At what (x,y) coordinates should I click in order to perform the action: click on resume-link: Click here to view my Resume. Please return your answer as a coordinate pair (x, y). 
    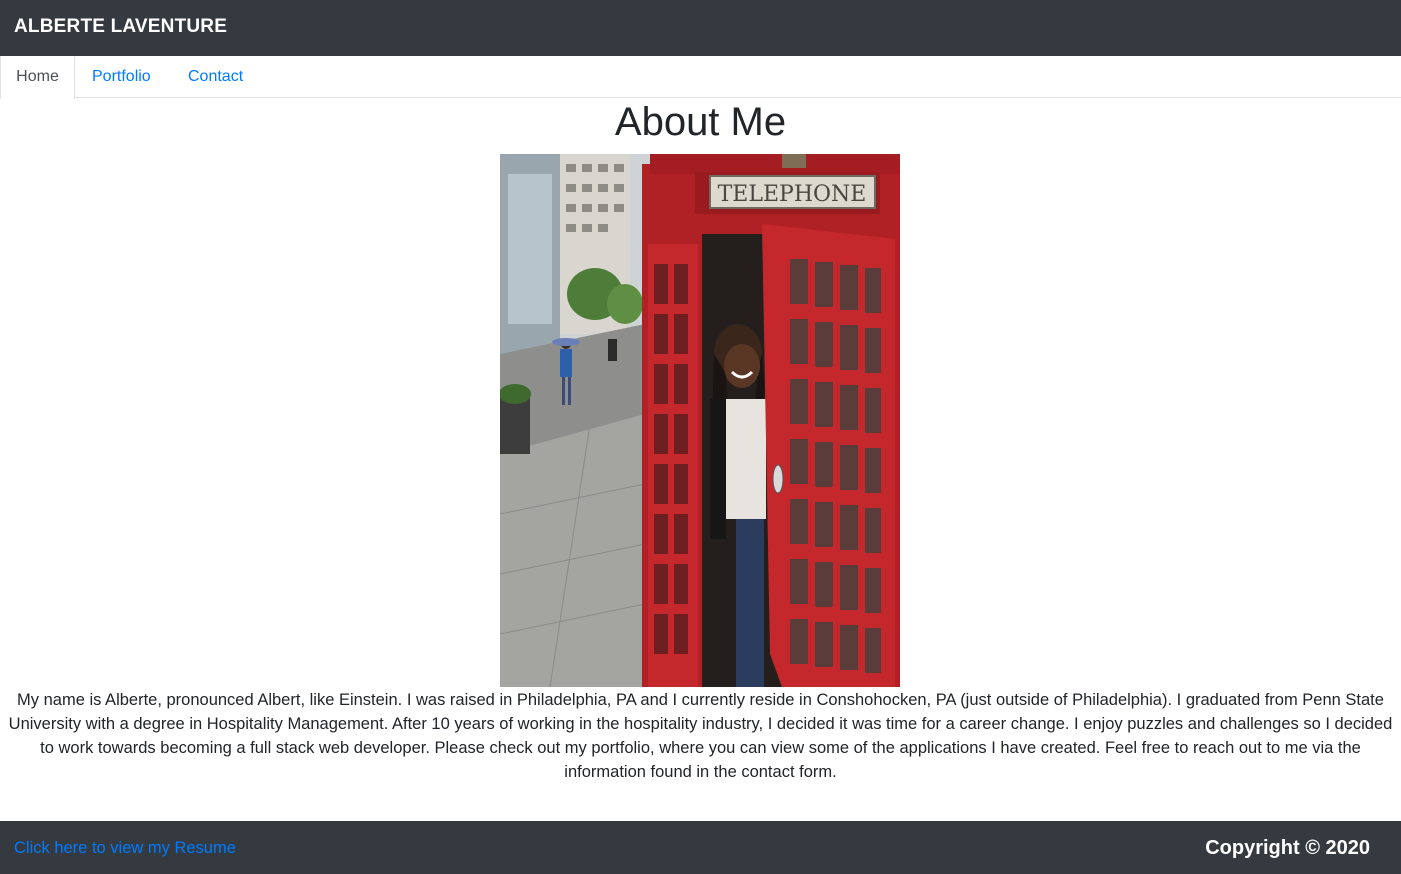
    Looking at the image, I should click on (125, 848).